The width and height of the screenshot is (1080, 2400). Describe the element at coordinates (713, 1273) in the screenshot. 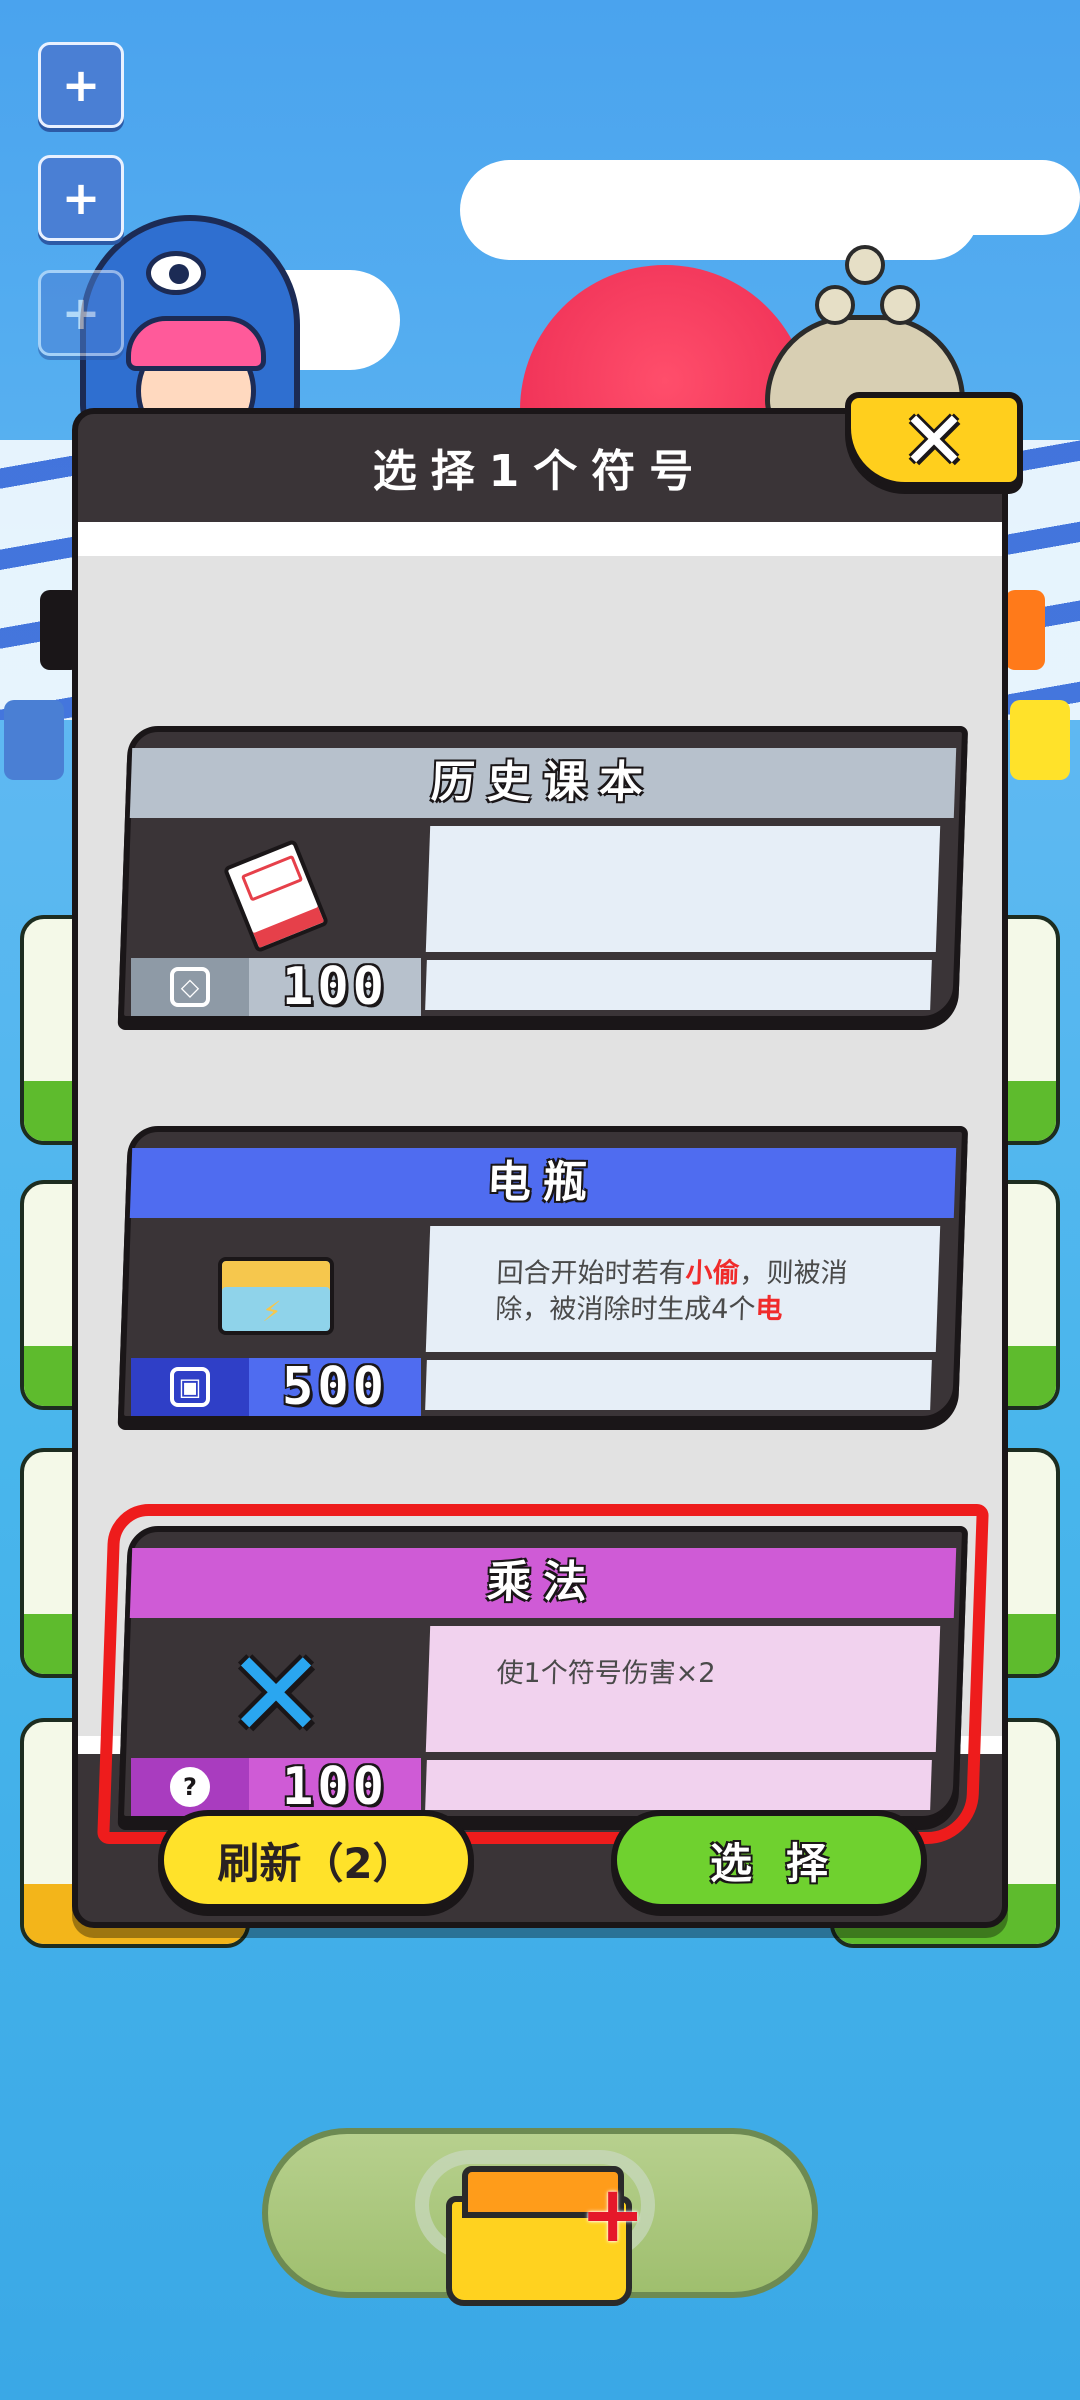

I see `description-highlight: 小偷` at that location.